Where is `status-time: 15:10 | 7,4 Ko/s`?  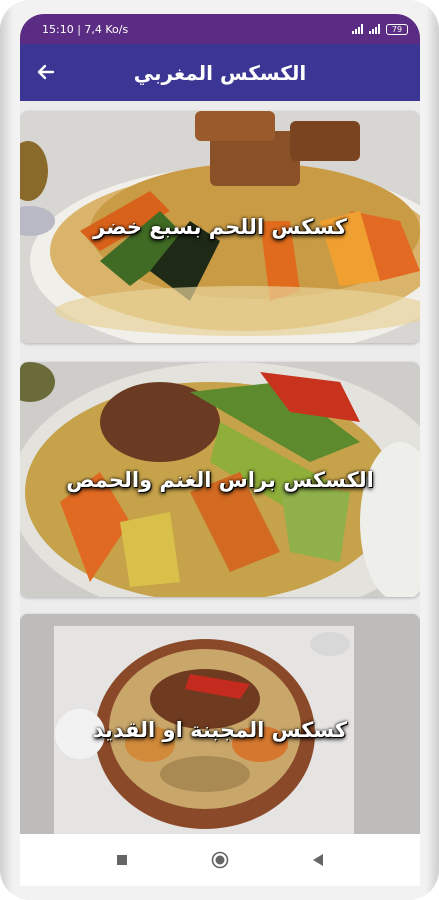
status-time: 15:10 | 7,4 Ko/s is located at coordinates (85, 29).